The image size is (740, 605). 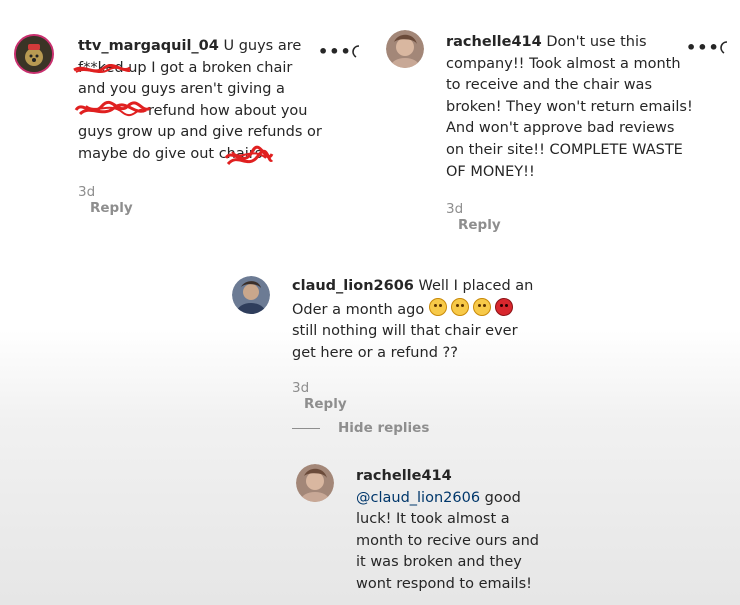 What do you see at coordinates (383, 428) in the screenshot?
I see `hide-replies-button: Hide replies` at bounding box center [383, 428].